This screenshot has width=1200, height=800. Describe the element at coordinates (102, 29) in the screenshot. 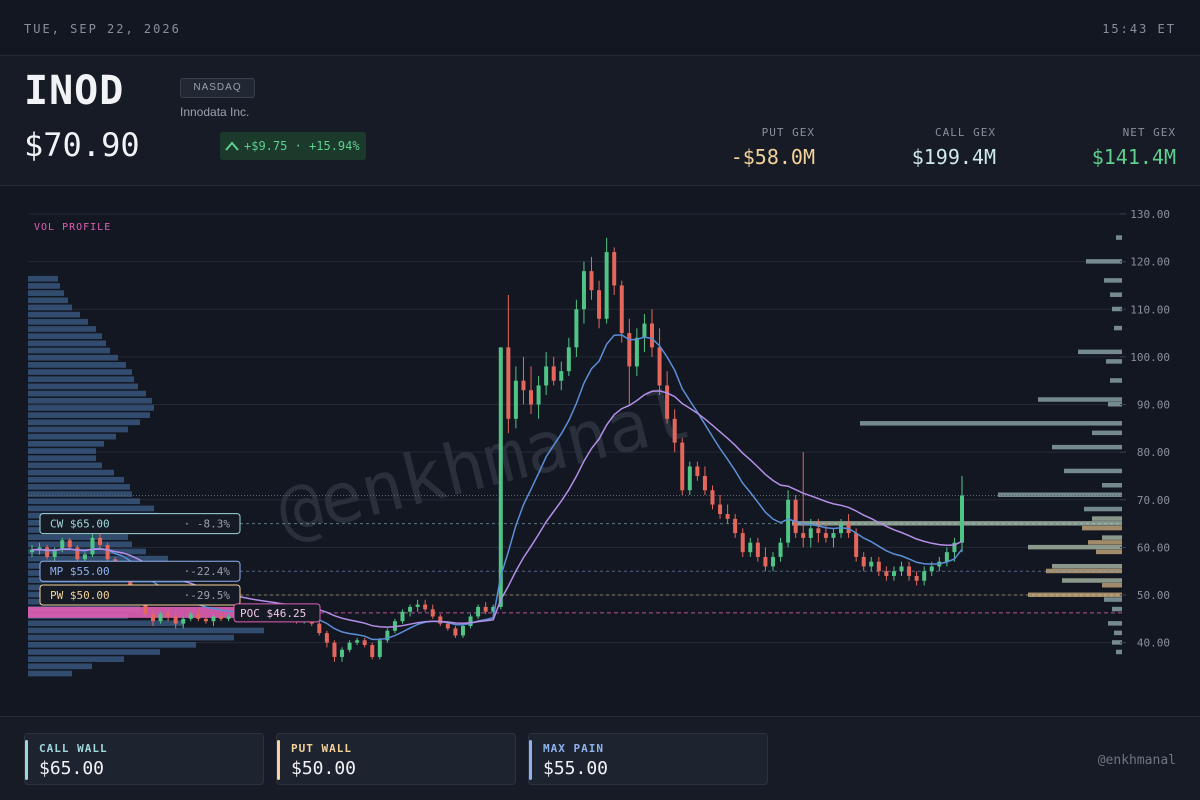

I see `date-label: TUE, SEP 22, 2026` at that location.